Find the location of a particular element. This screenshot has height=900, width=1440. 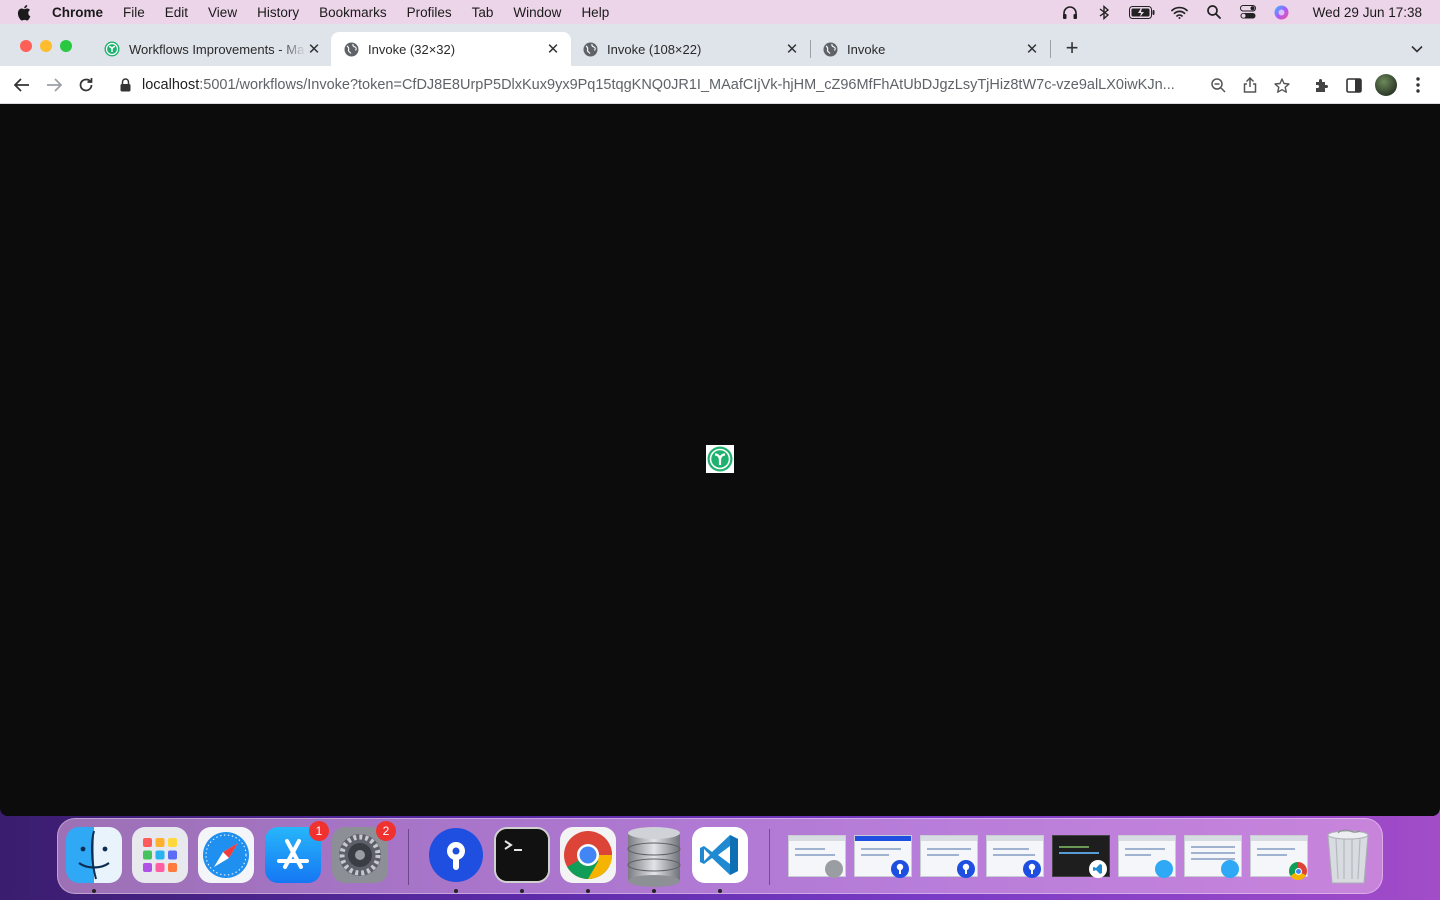

bluetooth-icon is located at coordinates (1104, 12).